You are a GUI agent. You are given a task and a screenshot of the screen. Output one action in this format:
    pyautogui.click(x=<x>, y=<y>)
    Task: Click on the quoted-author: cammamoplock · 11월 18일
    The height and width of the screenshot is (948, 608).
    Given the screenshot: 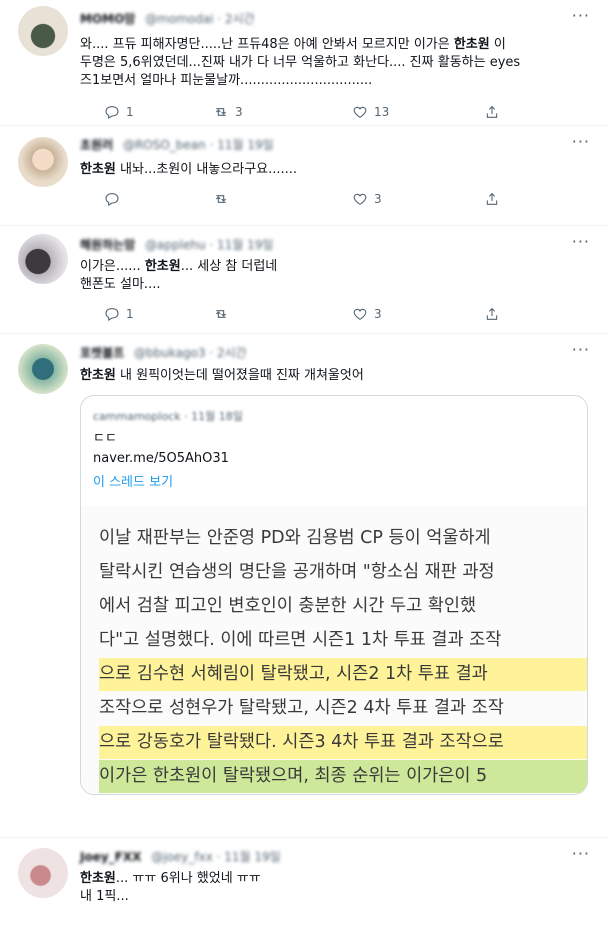 What is the action you would take?
    pyautogui.click(x=168, y=416)
    